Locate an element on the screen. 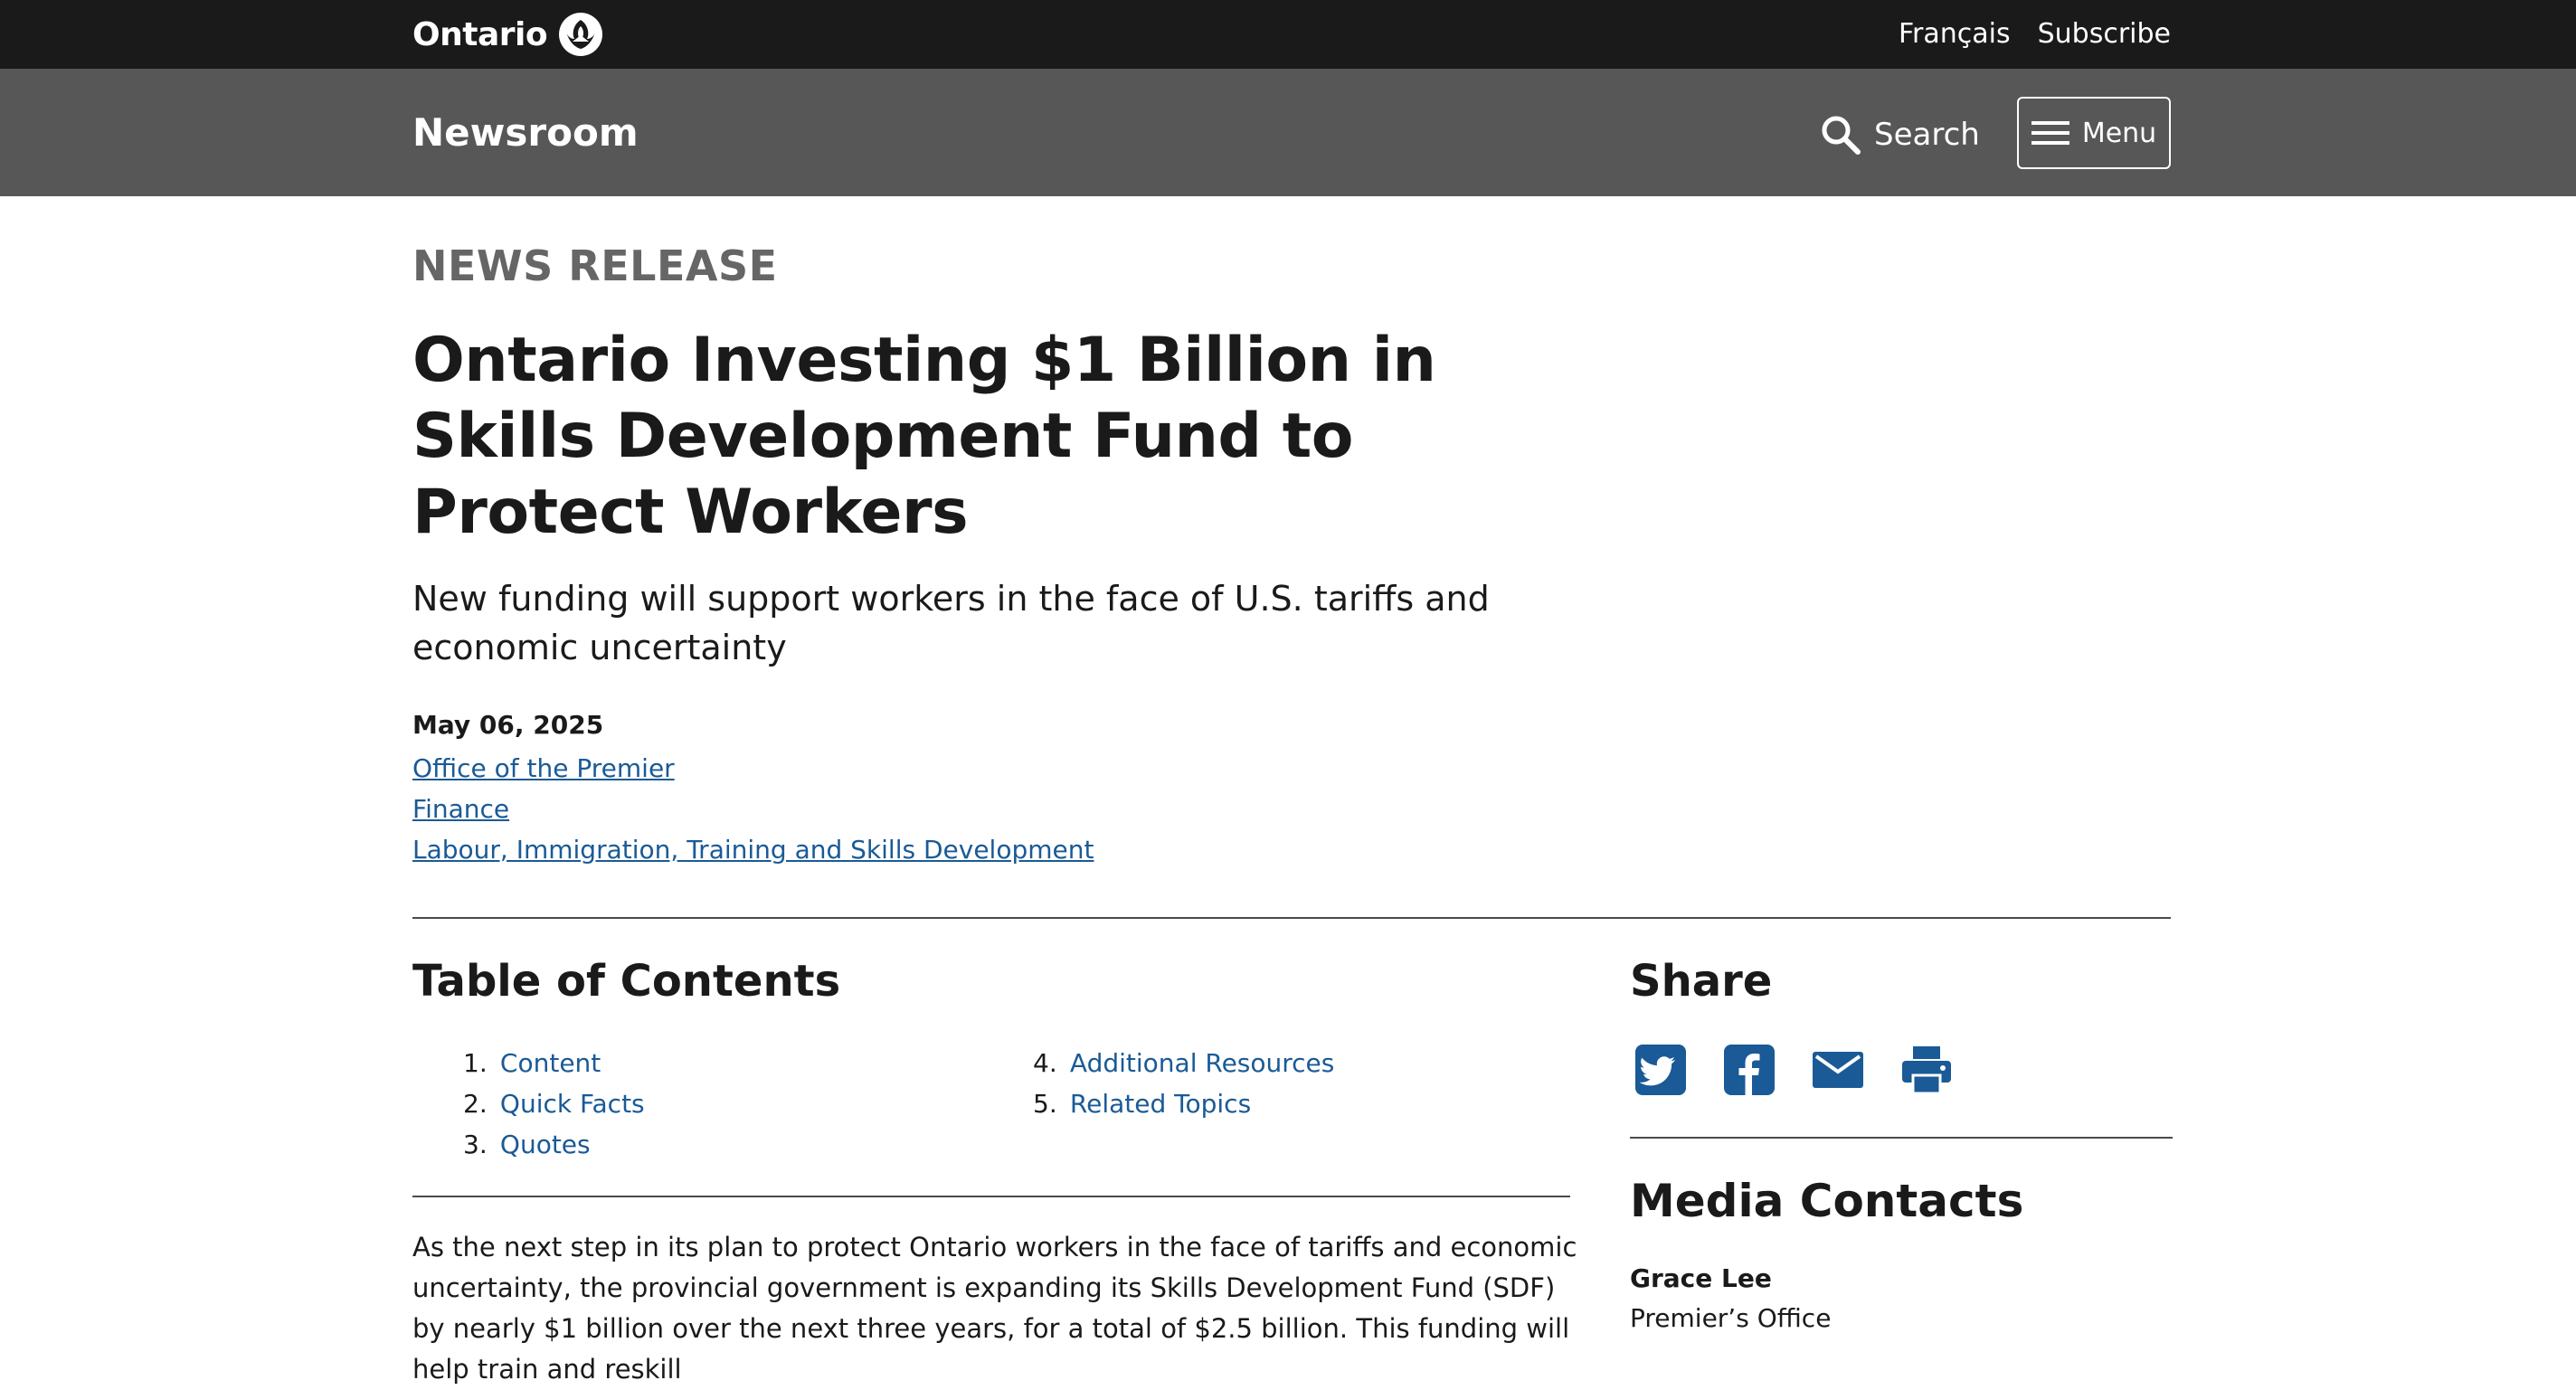 The image size is (2576, 1390). share-heading: Share is located at coordinates (1701, 982).